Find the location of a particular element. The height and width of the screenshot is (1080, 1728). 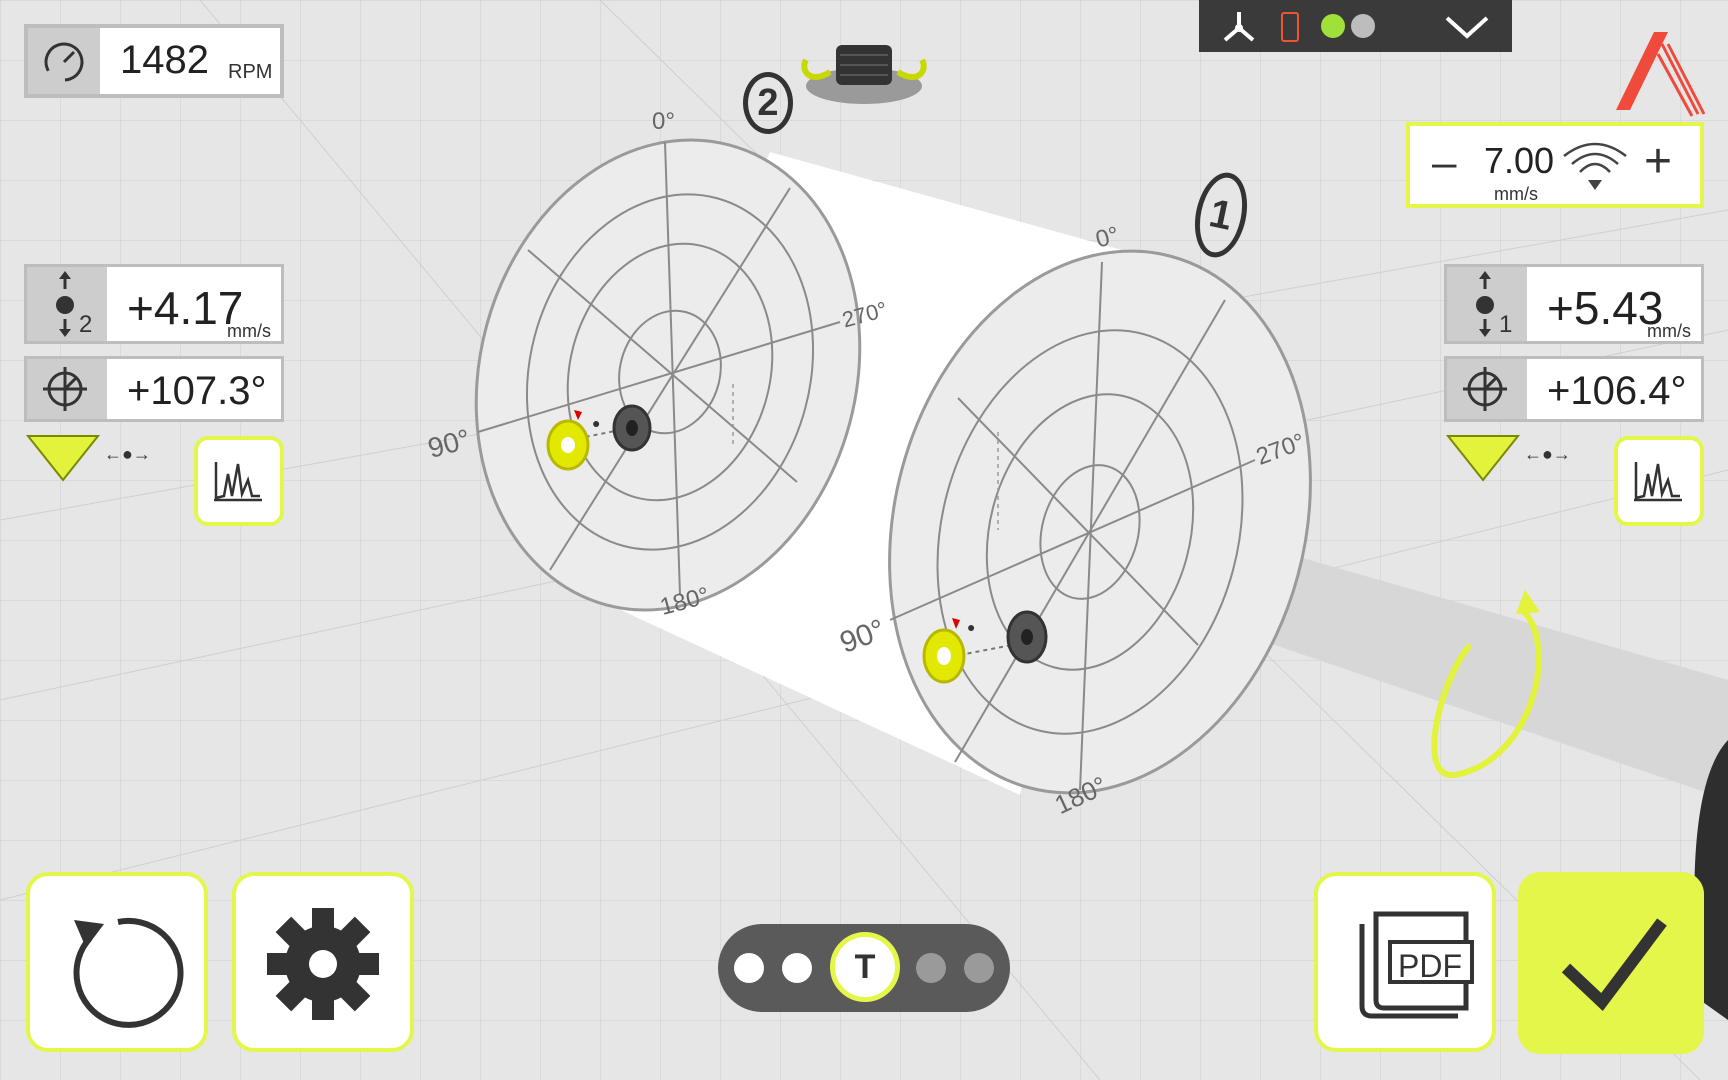

gauge-icon is located at coordinates (64, 61).